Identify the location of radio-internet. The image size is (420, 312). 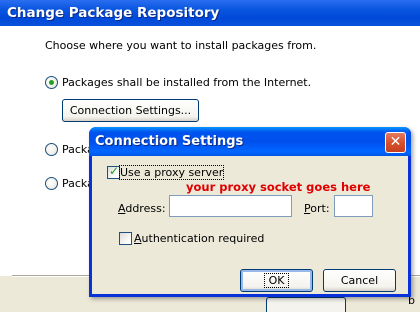
(51, 82).